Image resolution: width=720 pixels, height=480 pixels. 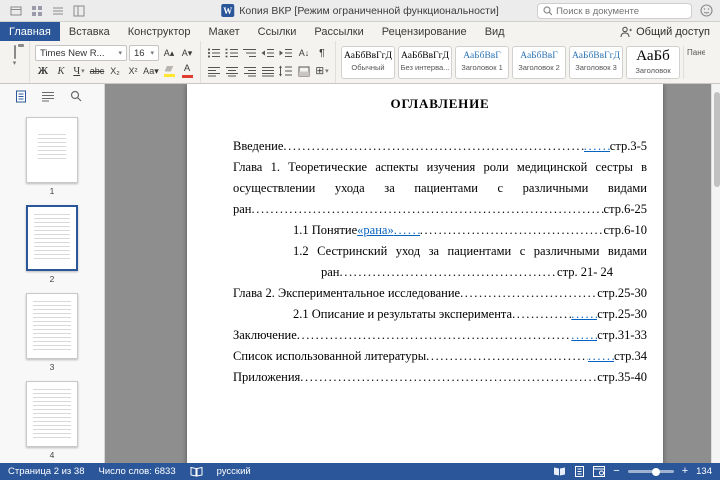 What do you see at coordinates (214, 53) in the screenshot?
I see `bullets-button` at bounding box center [214, 53].